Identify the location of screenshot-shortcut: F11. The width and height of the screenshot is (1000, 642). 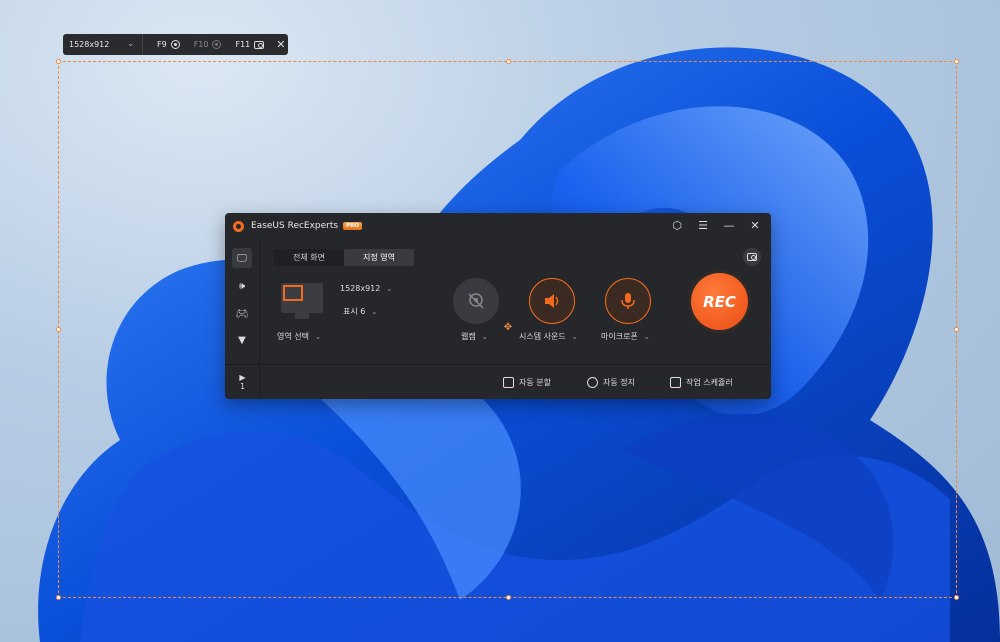
(250, 44).